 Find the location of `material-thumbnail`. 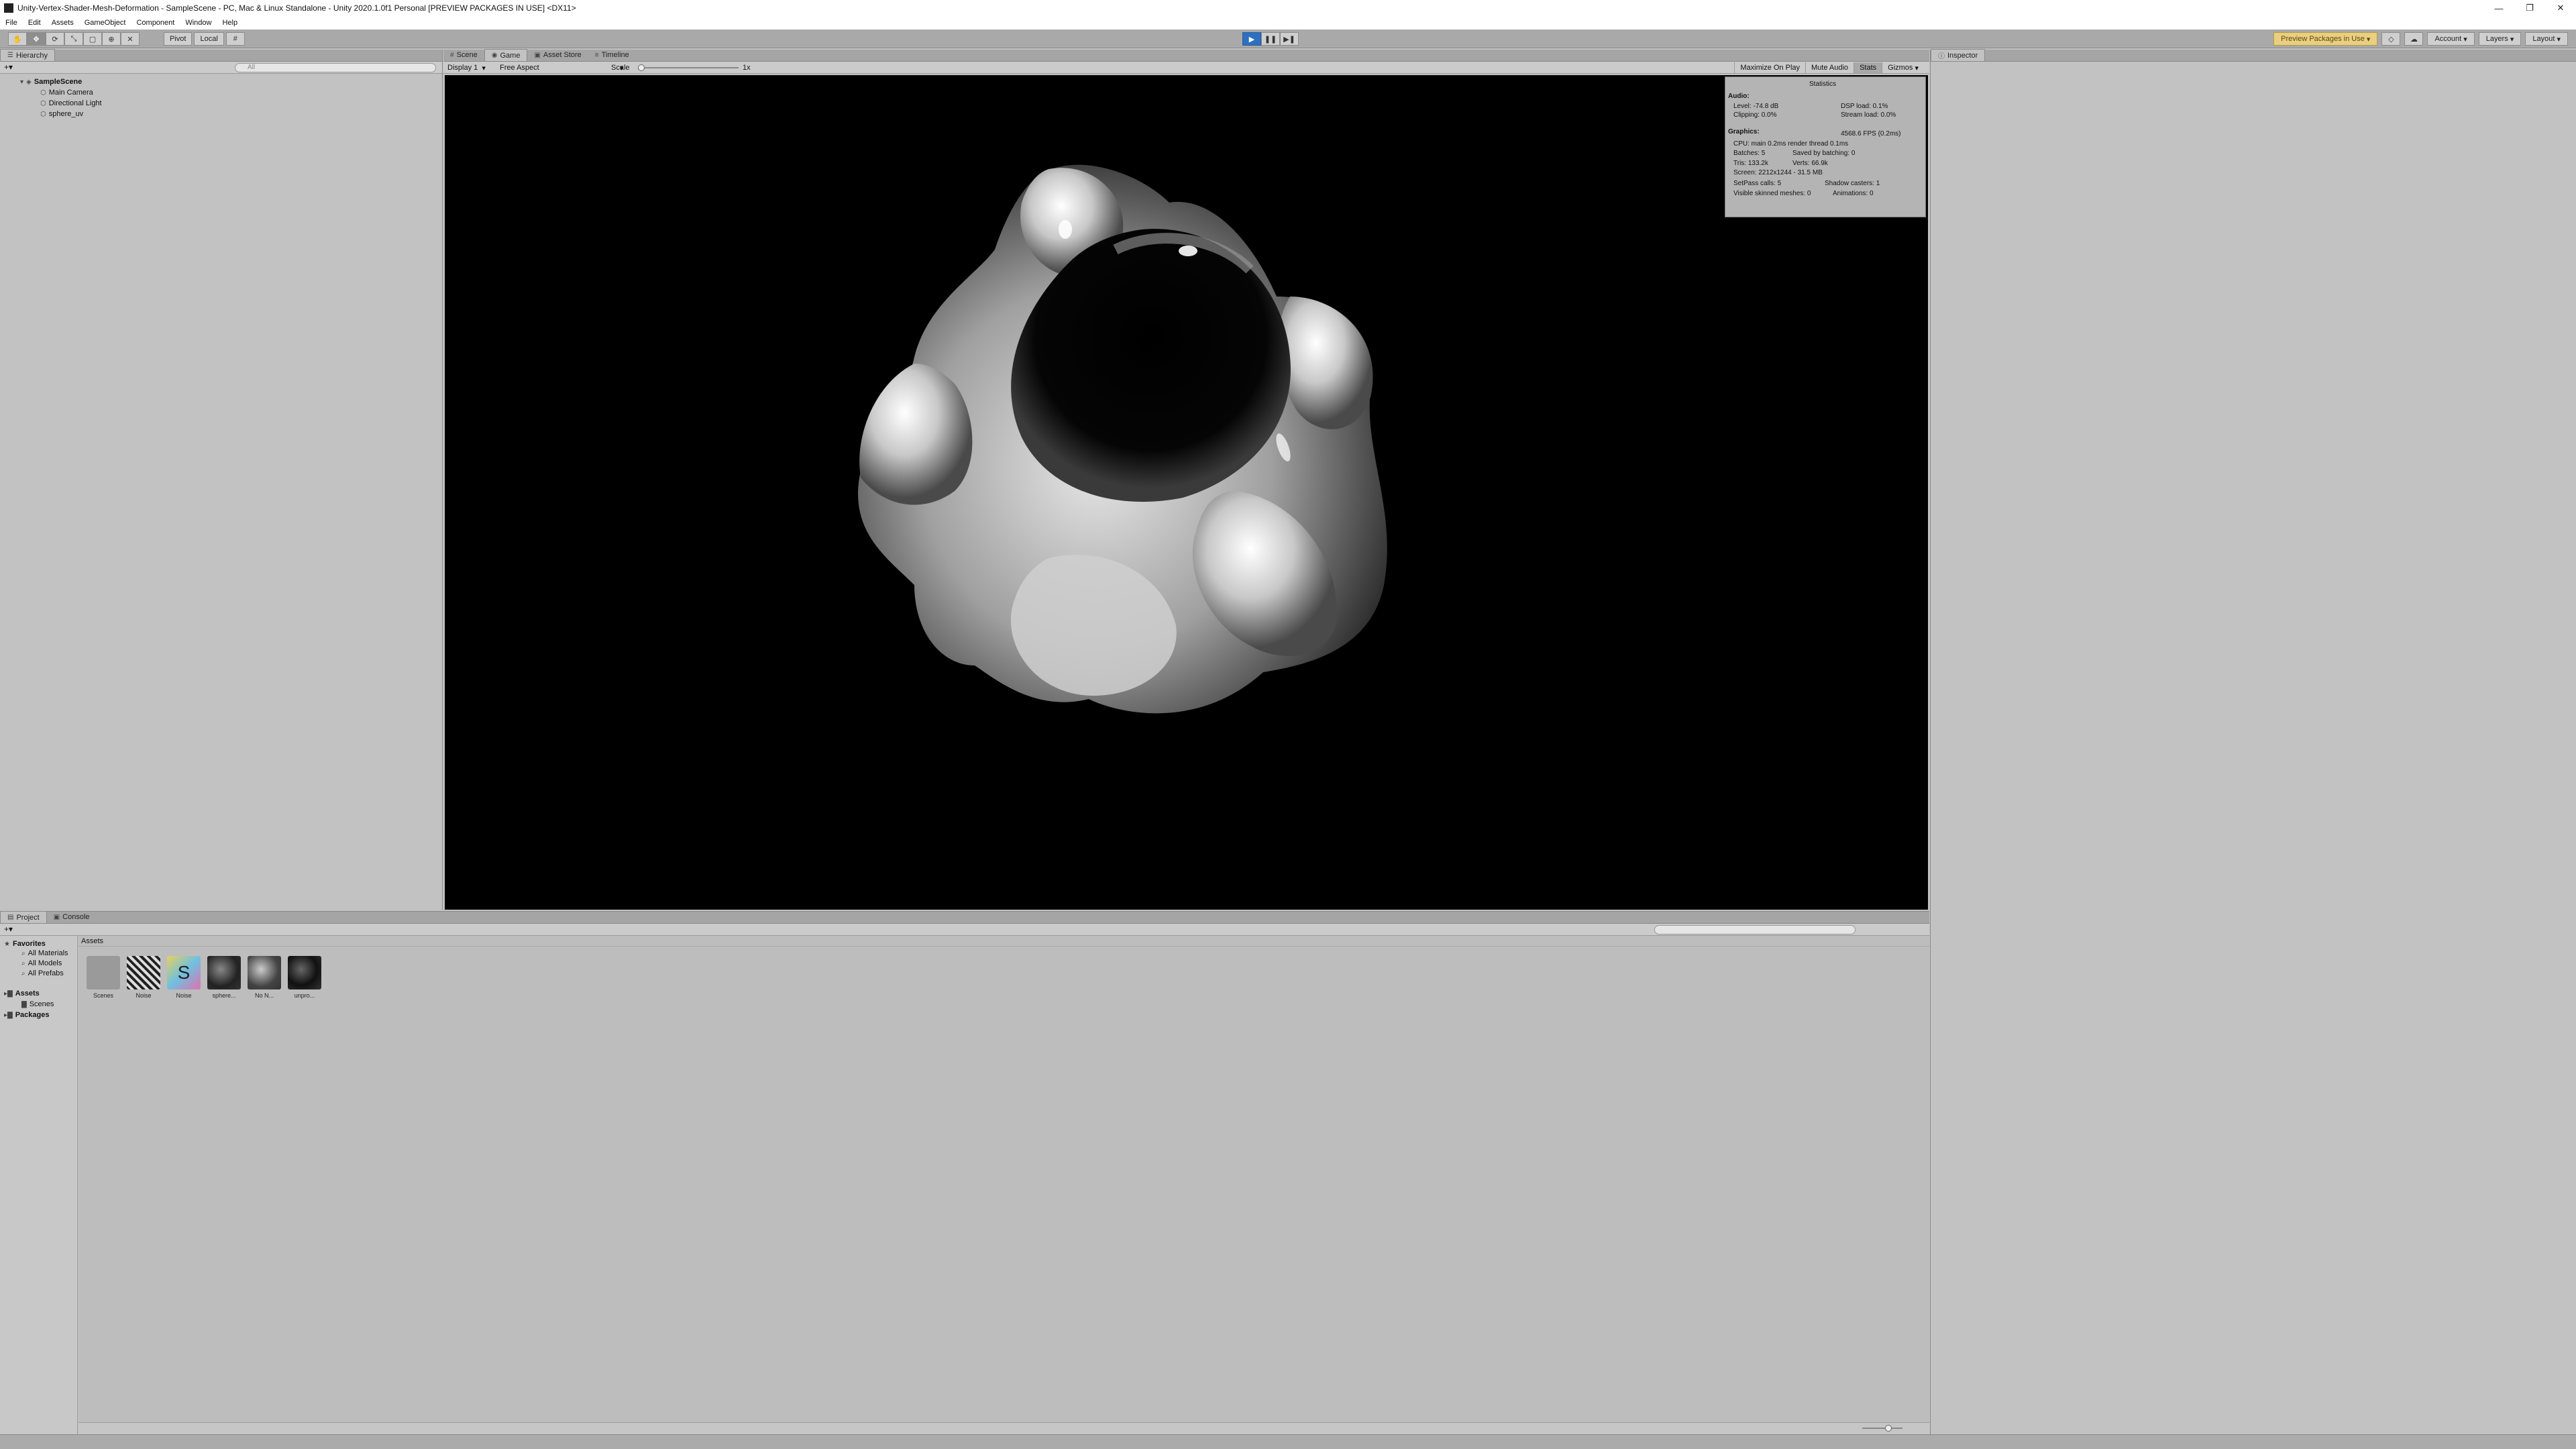

material-thumbnail is located at coordinates (264, 972).